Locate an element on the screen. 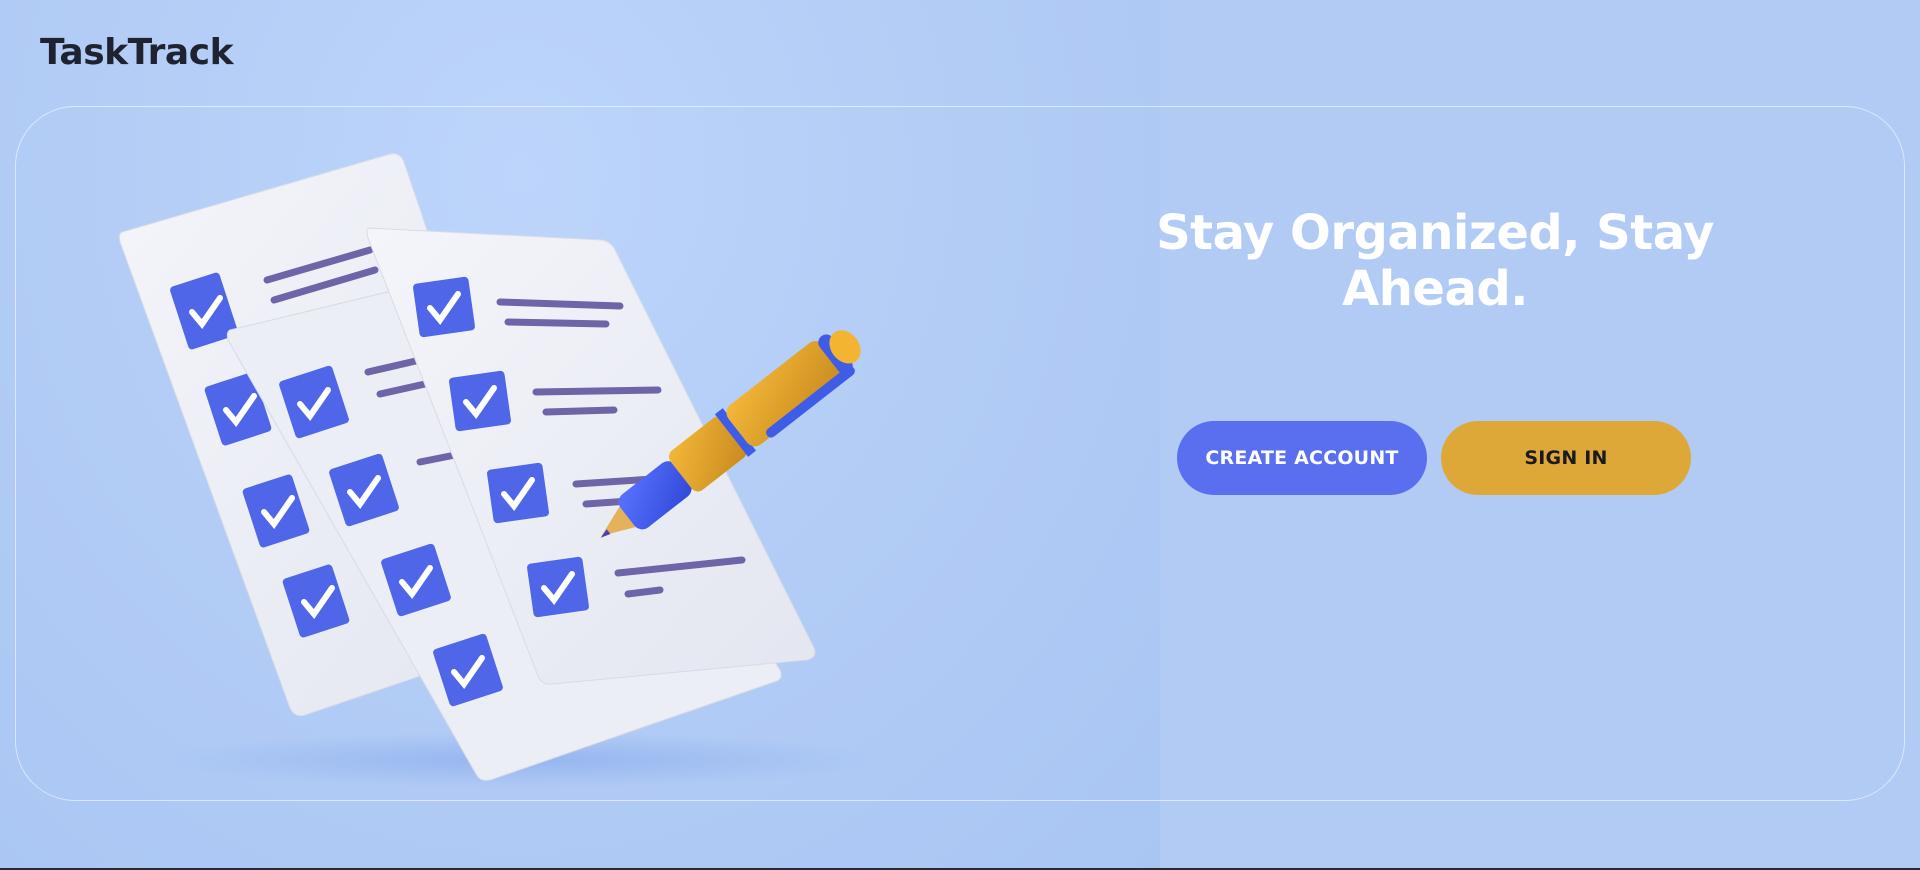  hero-headline: Stay Organized, Stay Ahead. is located at coordinates (1435, 261).